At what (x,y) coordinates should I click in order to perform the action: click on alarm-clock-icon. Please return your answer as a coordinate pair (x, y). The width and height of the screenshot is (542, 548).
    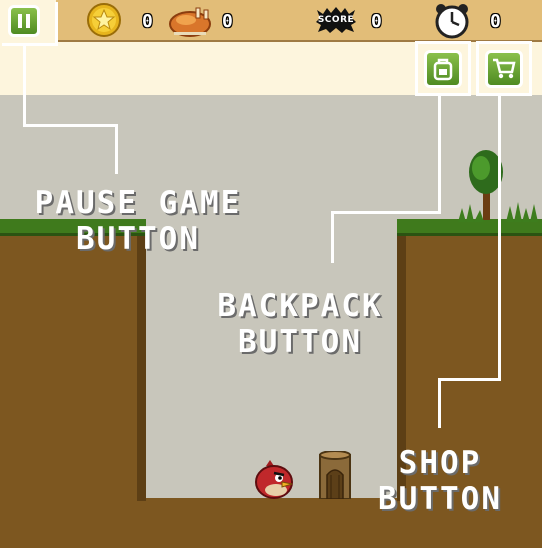
    Looking at the image, I should click on (452, 21).